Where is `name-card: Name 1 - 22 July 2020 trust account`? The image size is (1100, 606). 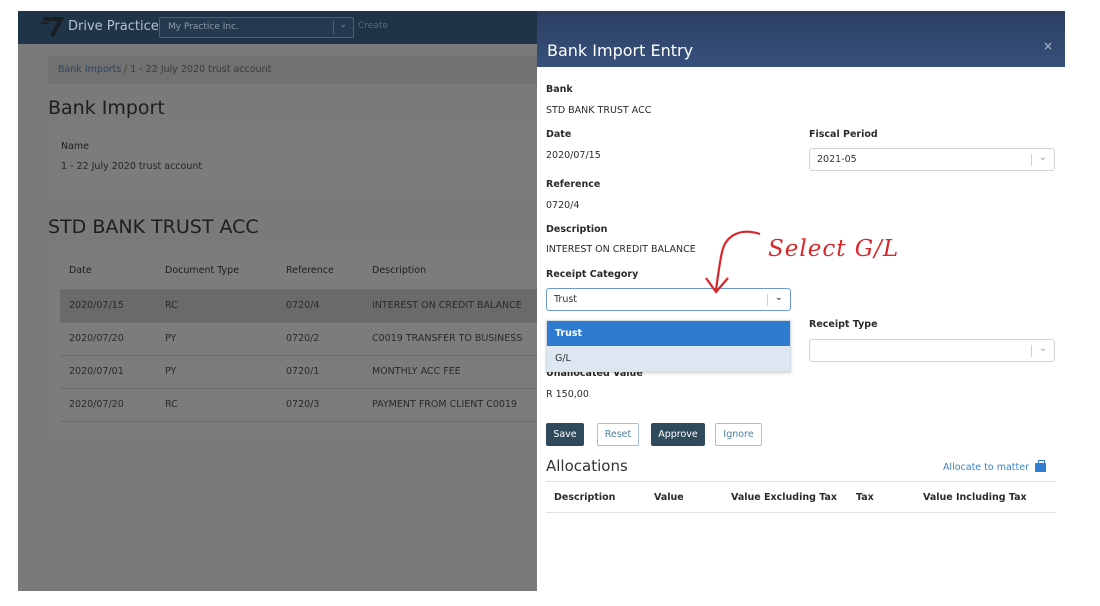
name-card: Name 1 - 22 July 2020 trust account is located at coordinates (293, 162).